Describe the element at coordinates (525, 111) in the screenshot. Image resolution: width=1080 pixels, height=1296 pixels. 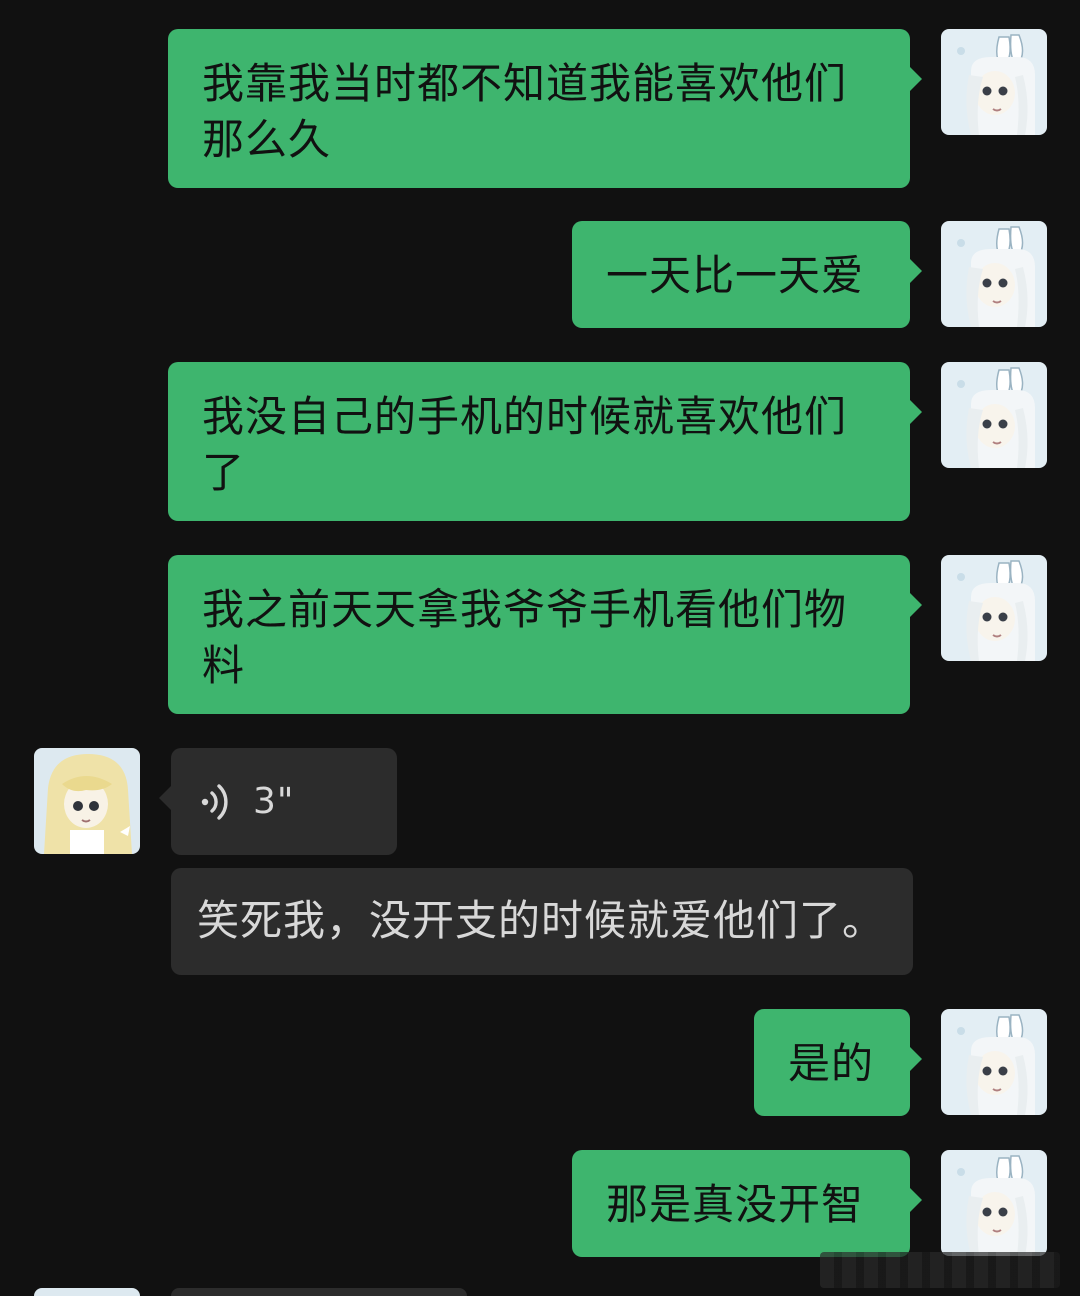
I see `message-text: 我靠我当时都不知道我能喜欢他们那么久` at that location.